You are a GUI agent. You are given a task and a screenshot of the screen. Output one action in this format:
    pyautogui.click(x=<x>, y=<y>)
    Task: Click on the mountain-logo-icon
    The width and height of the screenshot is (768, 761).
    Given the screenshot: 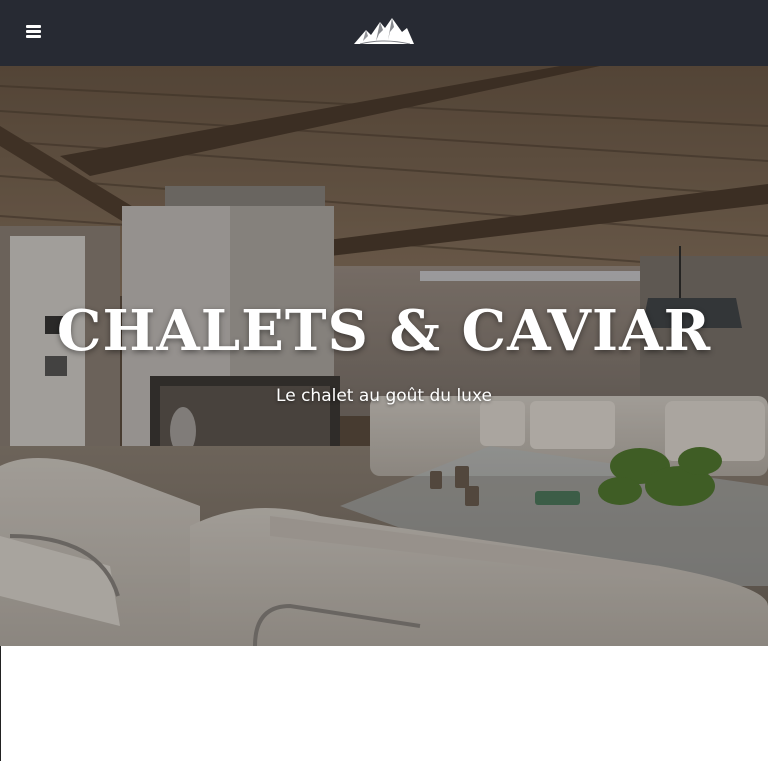 What is the action you would take?
    pyautogui.click(x=384, y=31)
    